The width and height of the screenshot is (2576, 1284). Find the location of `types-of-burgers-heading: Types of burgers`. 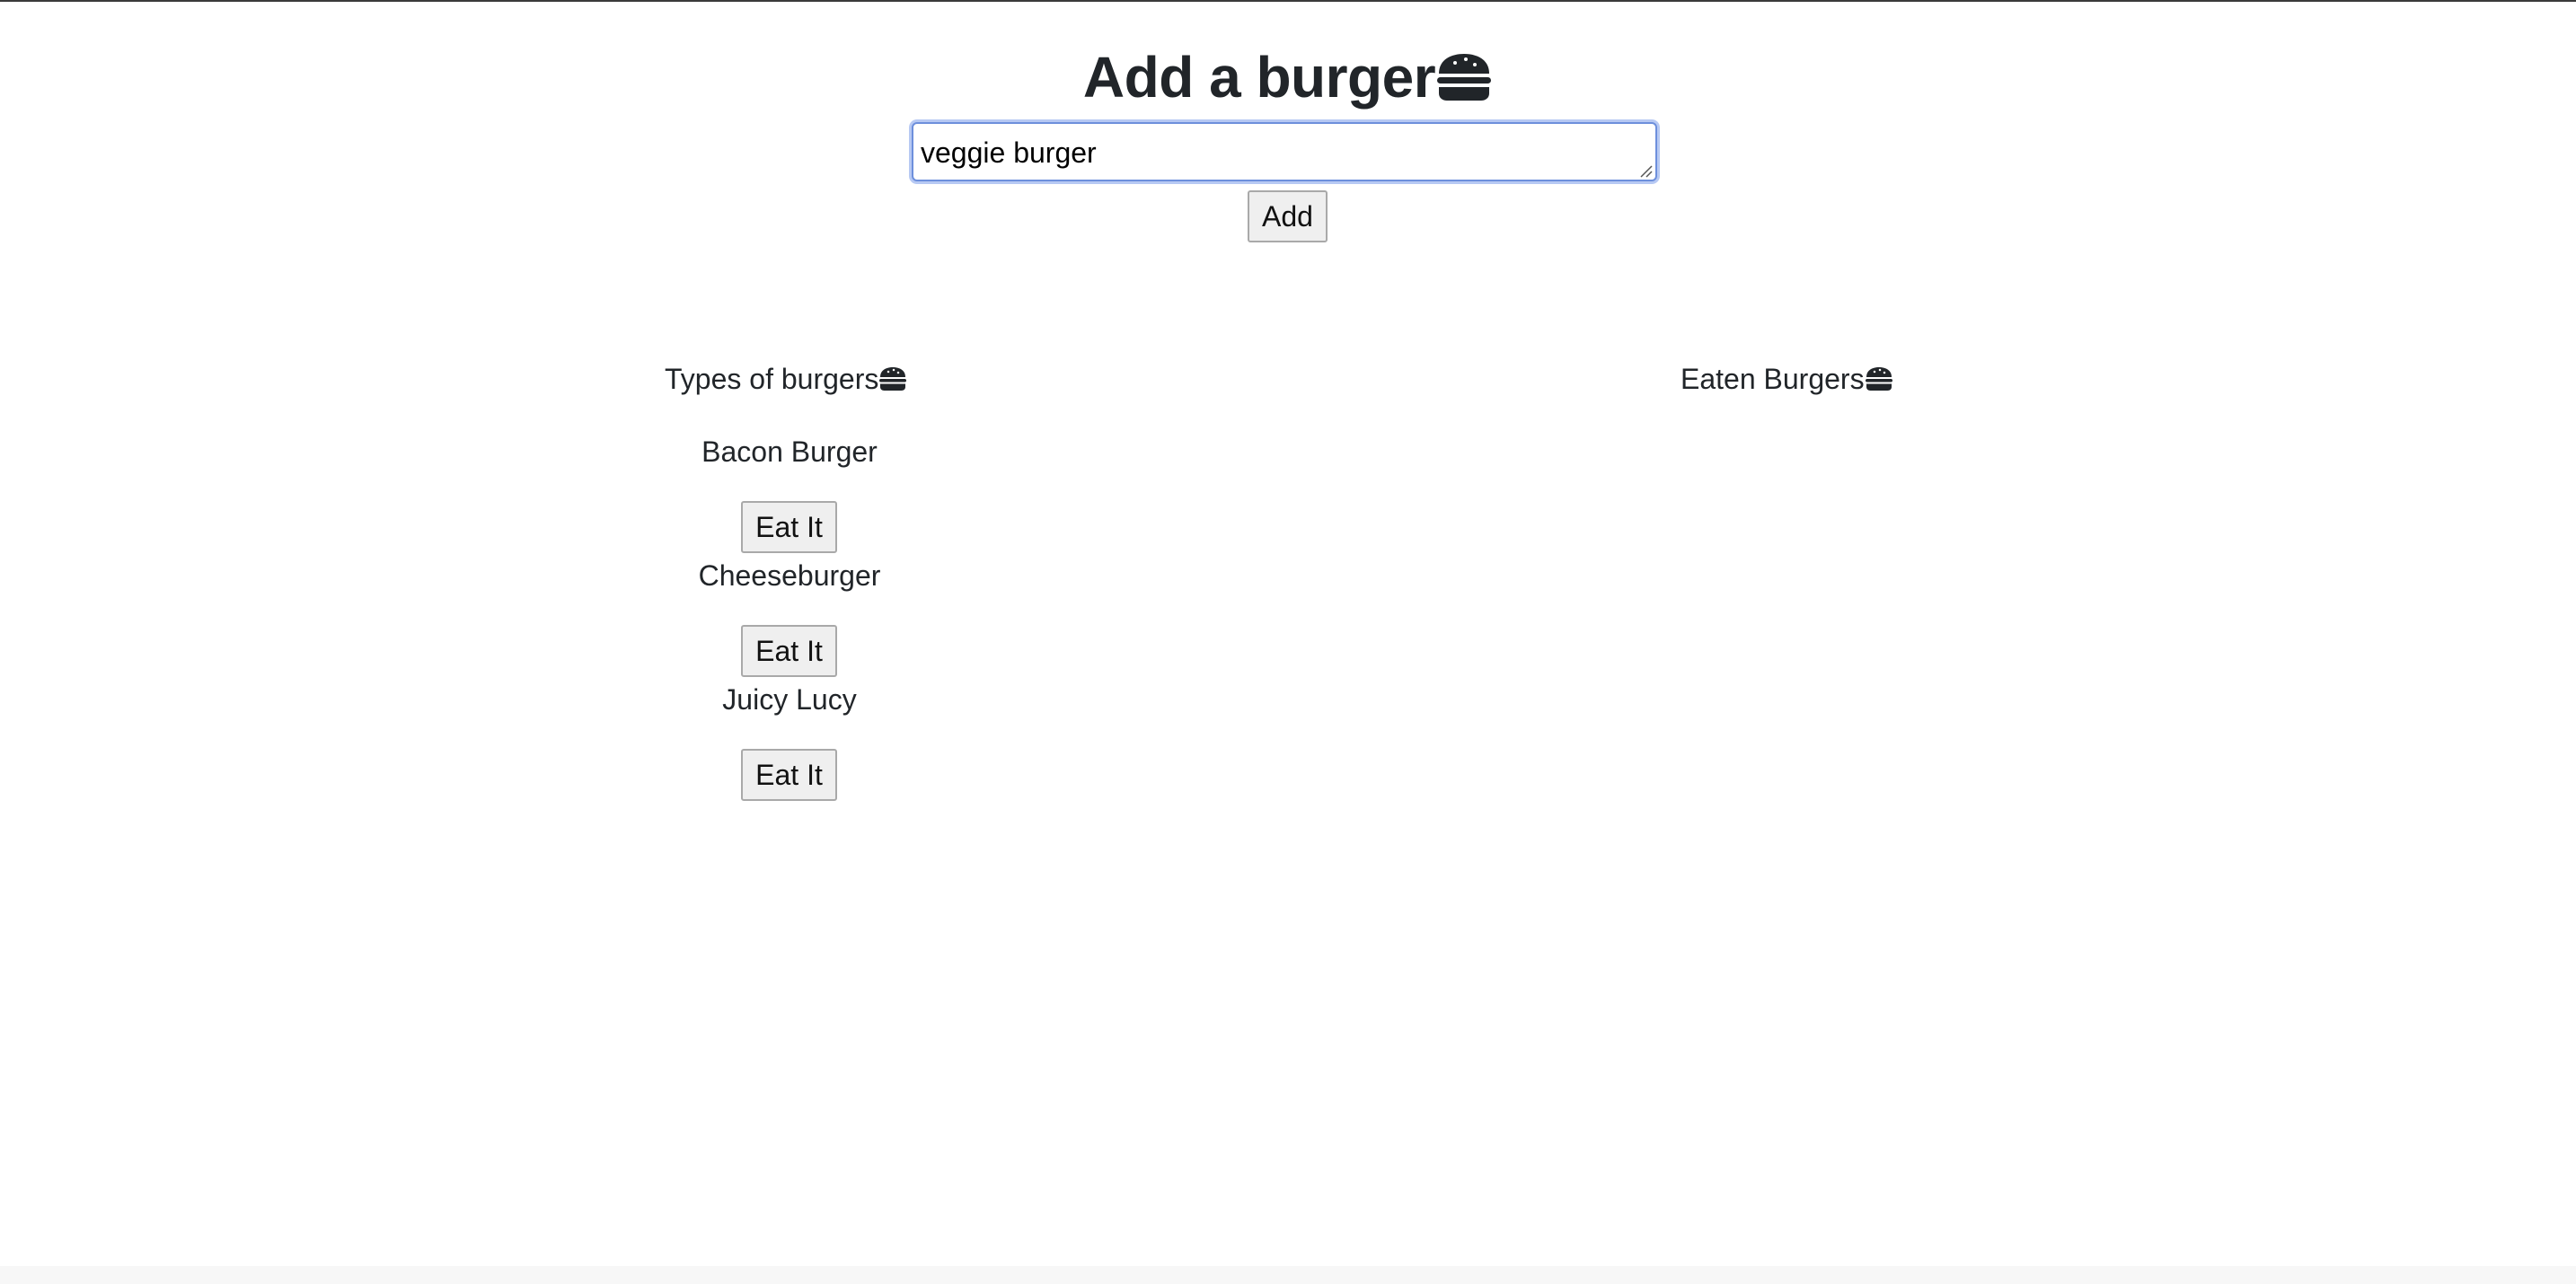

types-of-burgers-heading: Types of burgers is located at coordinates (786, 379).